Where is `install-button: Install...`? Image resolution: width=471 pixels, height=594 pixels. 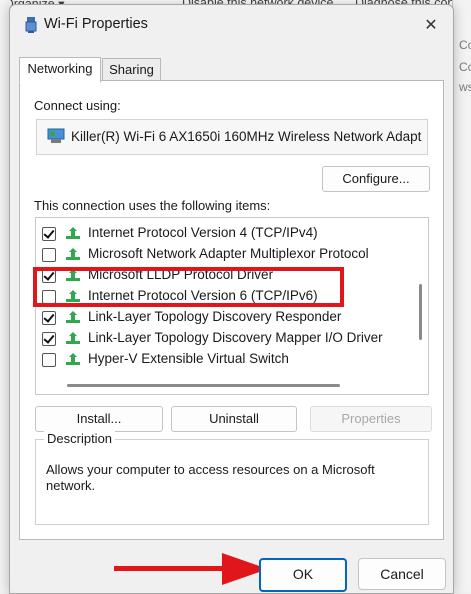
install-button: Install... is located at coordinates (99, 419).